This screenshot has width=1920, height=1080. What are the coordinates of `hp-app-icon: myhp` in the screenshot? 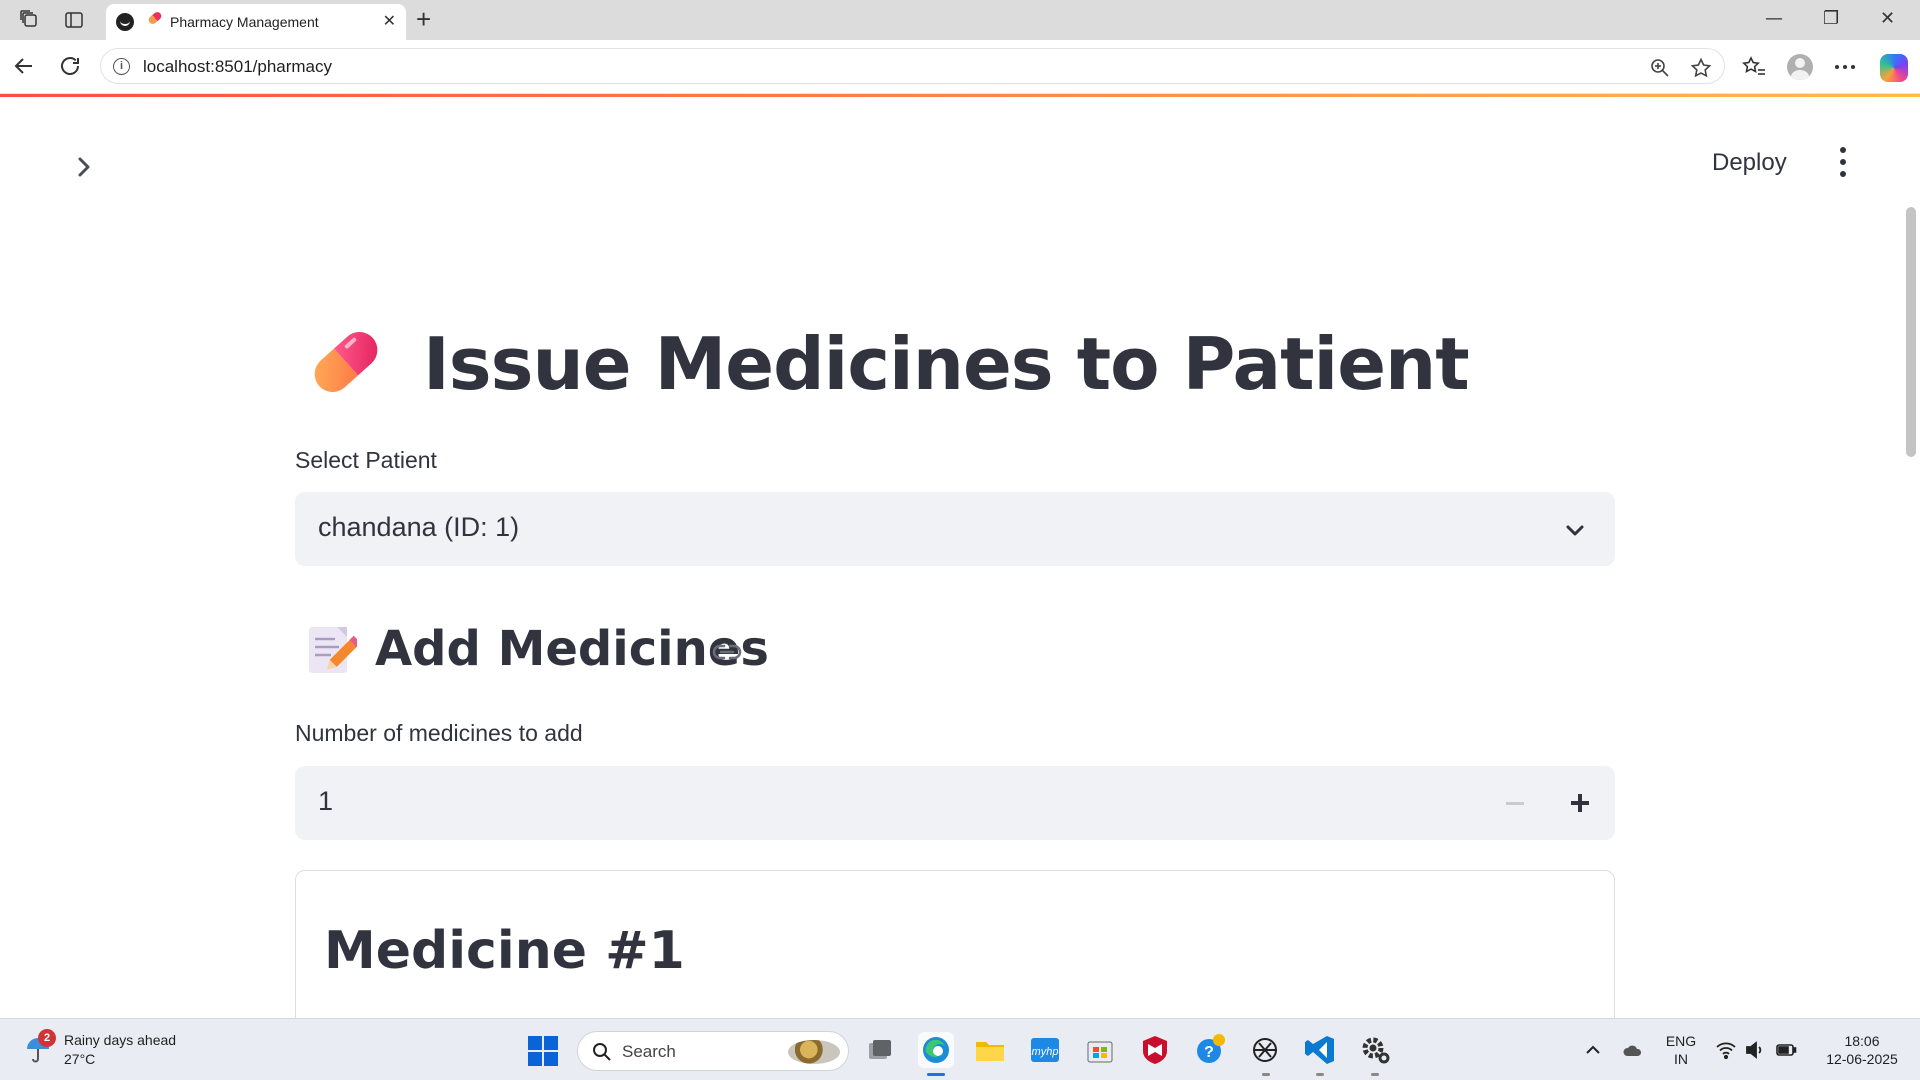 It's located at (1045, 1050).